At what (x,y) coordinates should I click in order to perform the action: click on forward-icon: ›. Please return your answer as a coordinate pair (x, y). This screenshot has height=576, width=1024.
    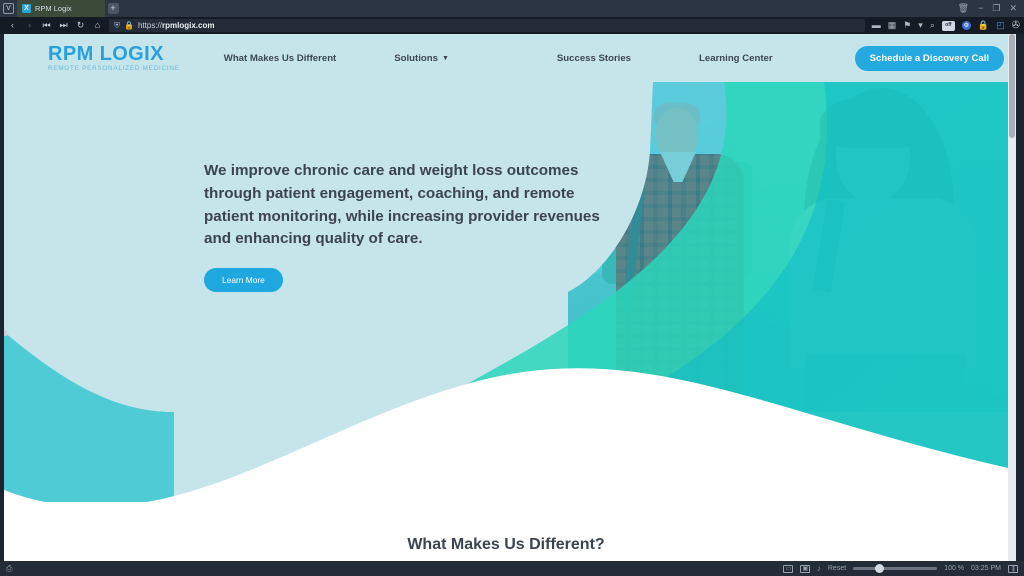
    Looking at the image, I should click on (29, 25).